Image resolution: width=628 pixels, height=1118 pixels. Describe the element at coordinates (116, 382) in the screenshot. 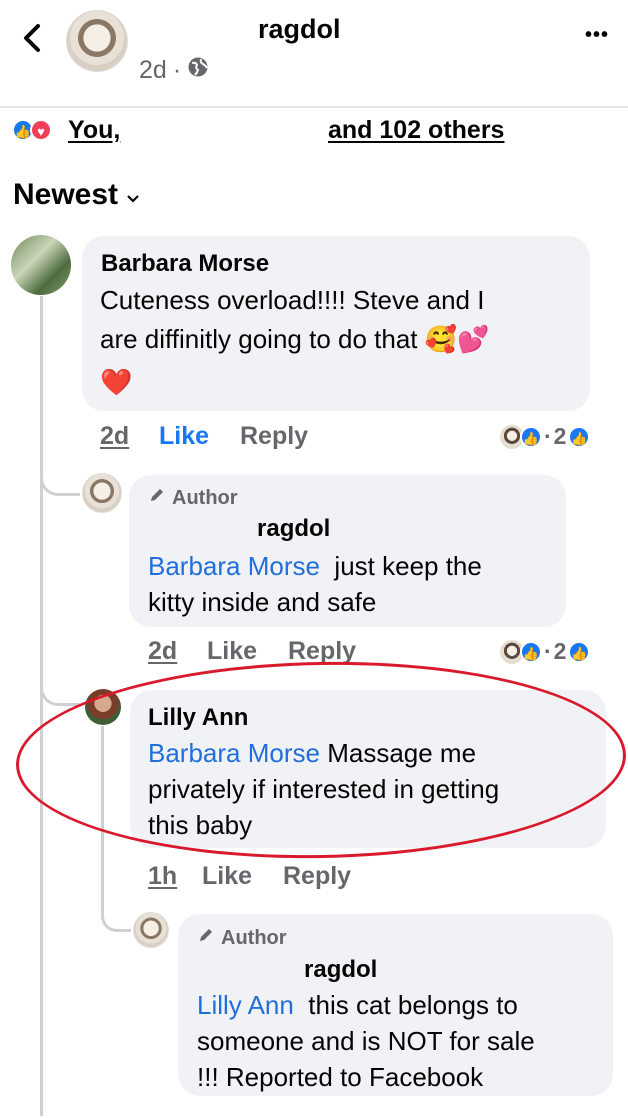

I see `comment-text: ❤️` at that location.